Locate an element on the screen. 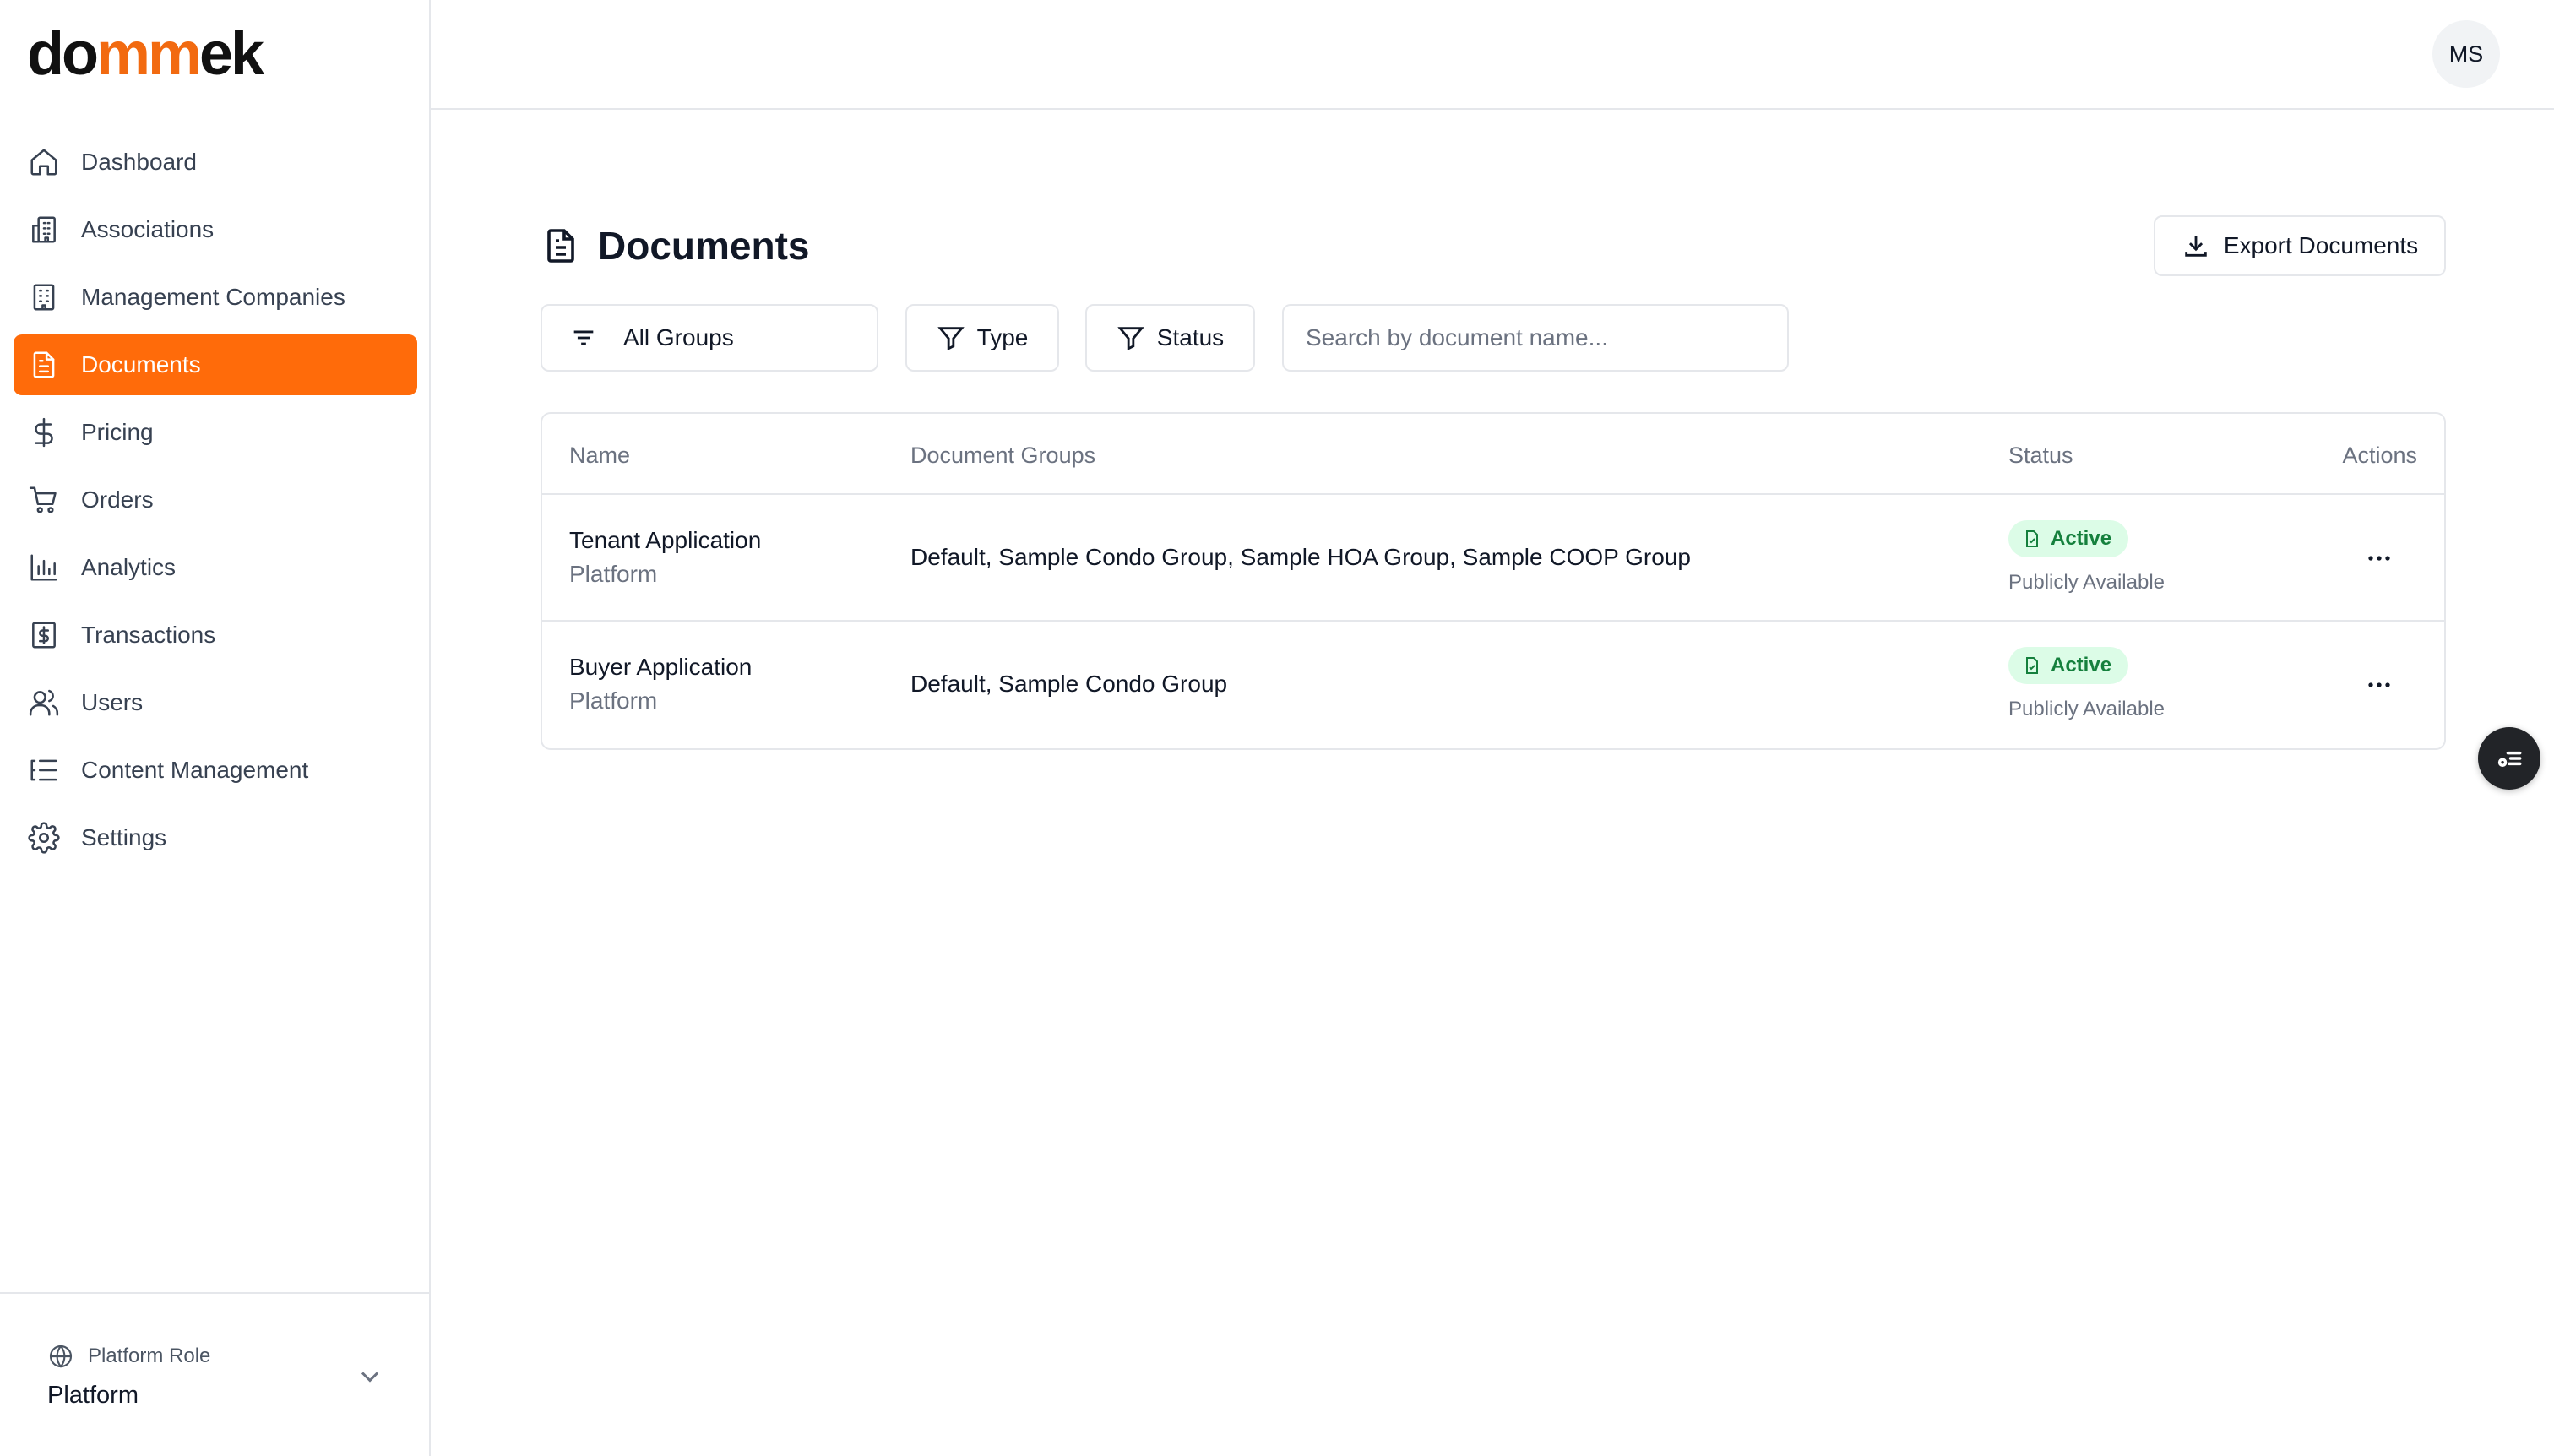 This screenshot has width=2554, height=1456. floating-menu-button is located at coordinates (2509, 759).